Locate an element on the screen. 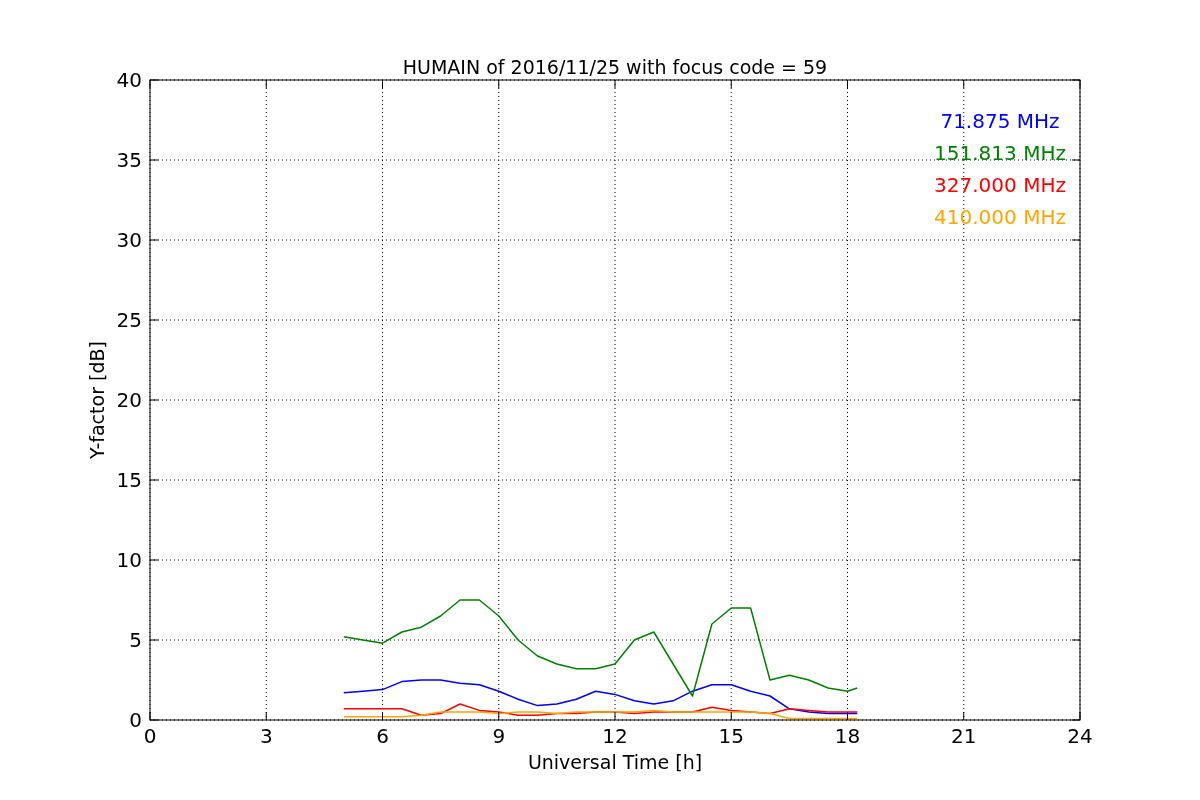 This screenshot has width=1200, height=800. y-tick-label: 15 is located at coordinates (129, 480).